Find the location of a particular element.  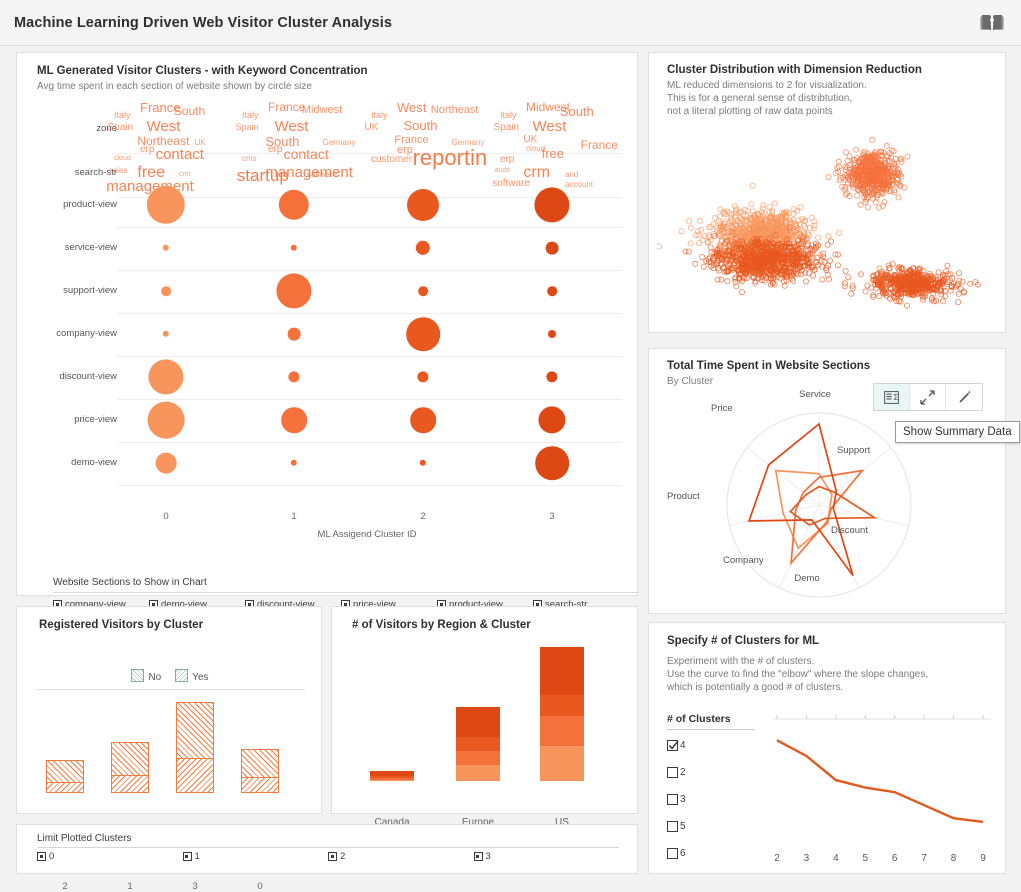

cluster-count-option-6: 6 is located at coordinates (713, 853).